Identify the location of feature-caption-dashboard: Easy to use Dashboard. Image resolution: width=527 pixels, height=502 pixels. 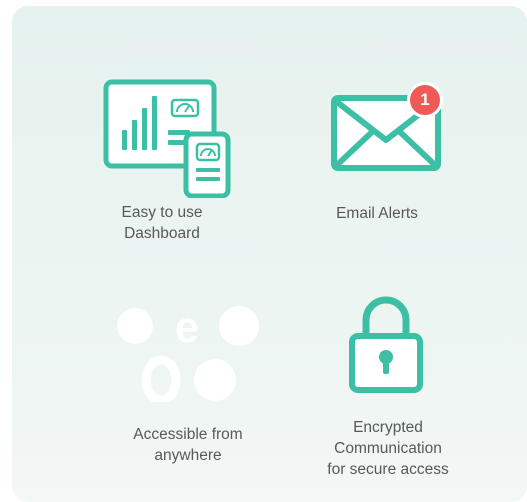
(162, 223).